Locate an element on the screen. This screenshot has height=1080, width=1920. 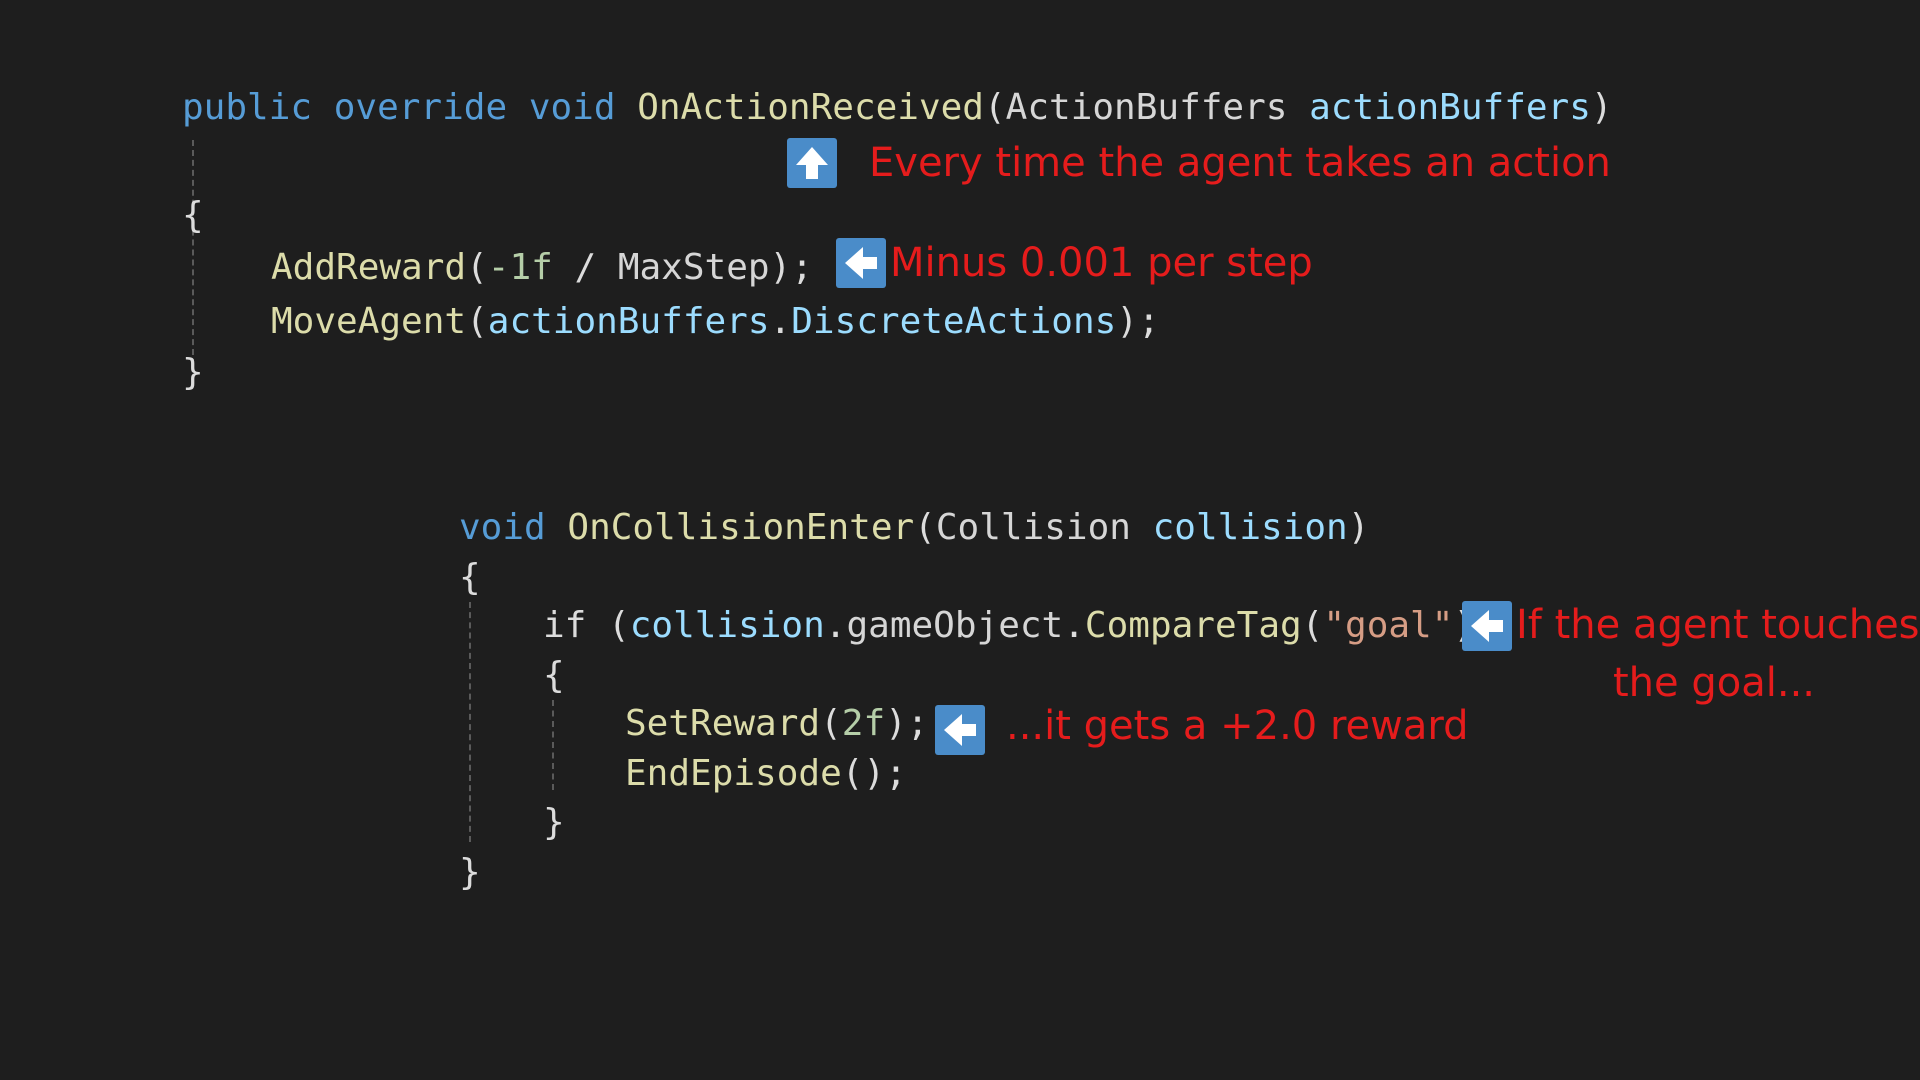
block1-brace-open: { is located at coordinates (193, 215).